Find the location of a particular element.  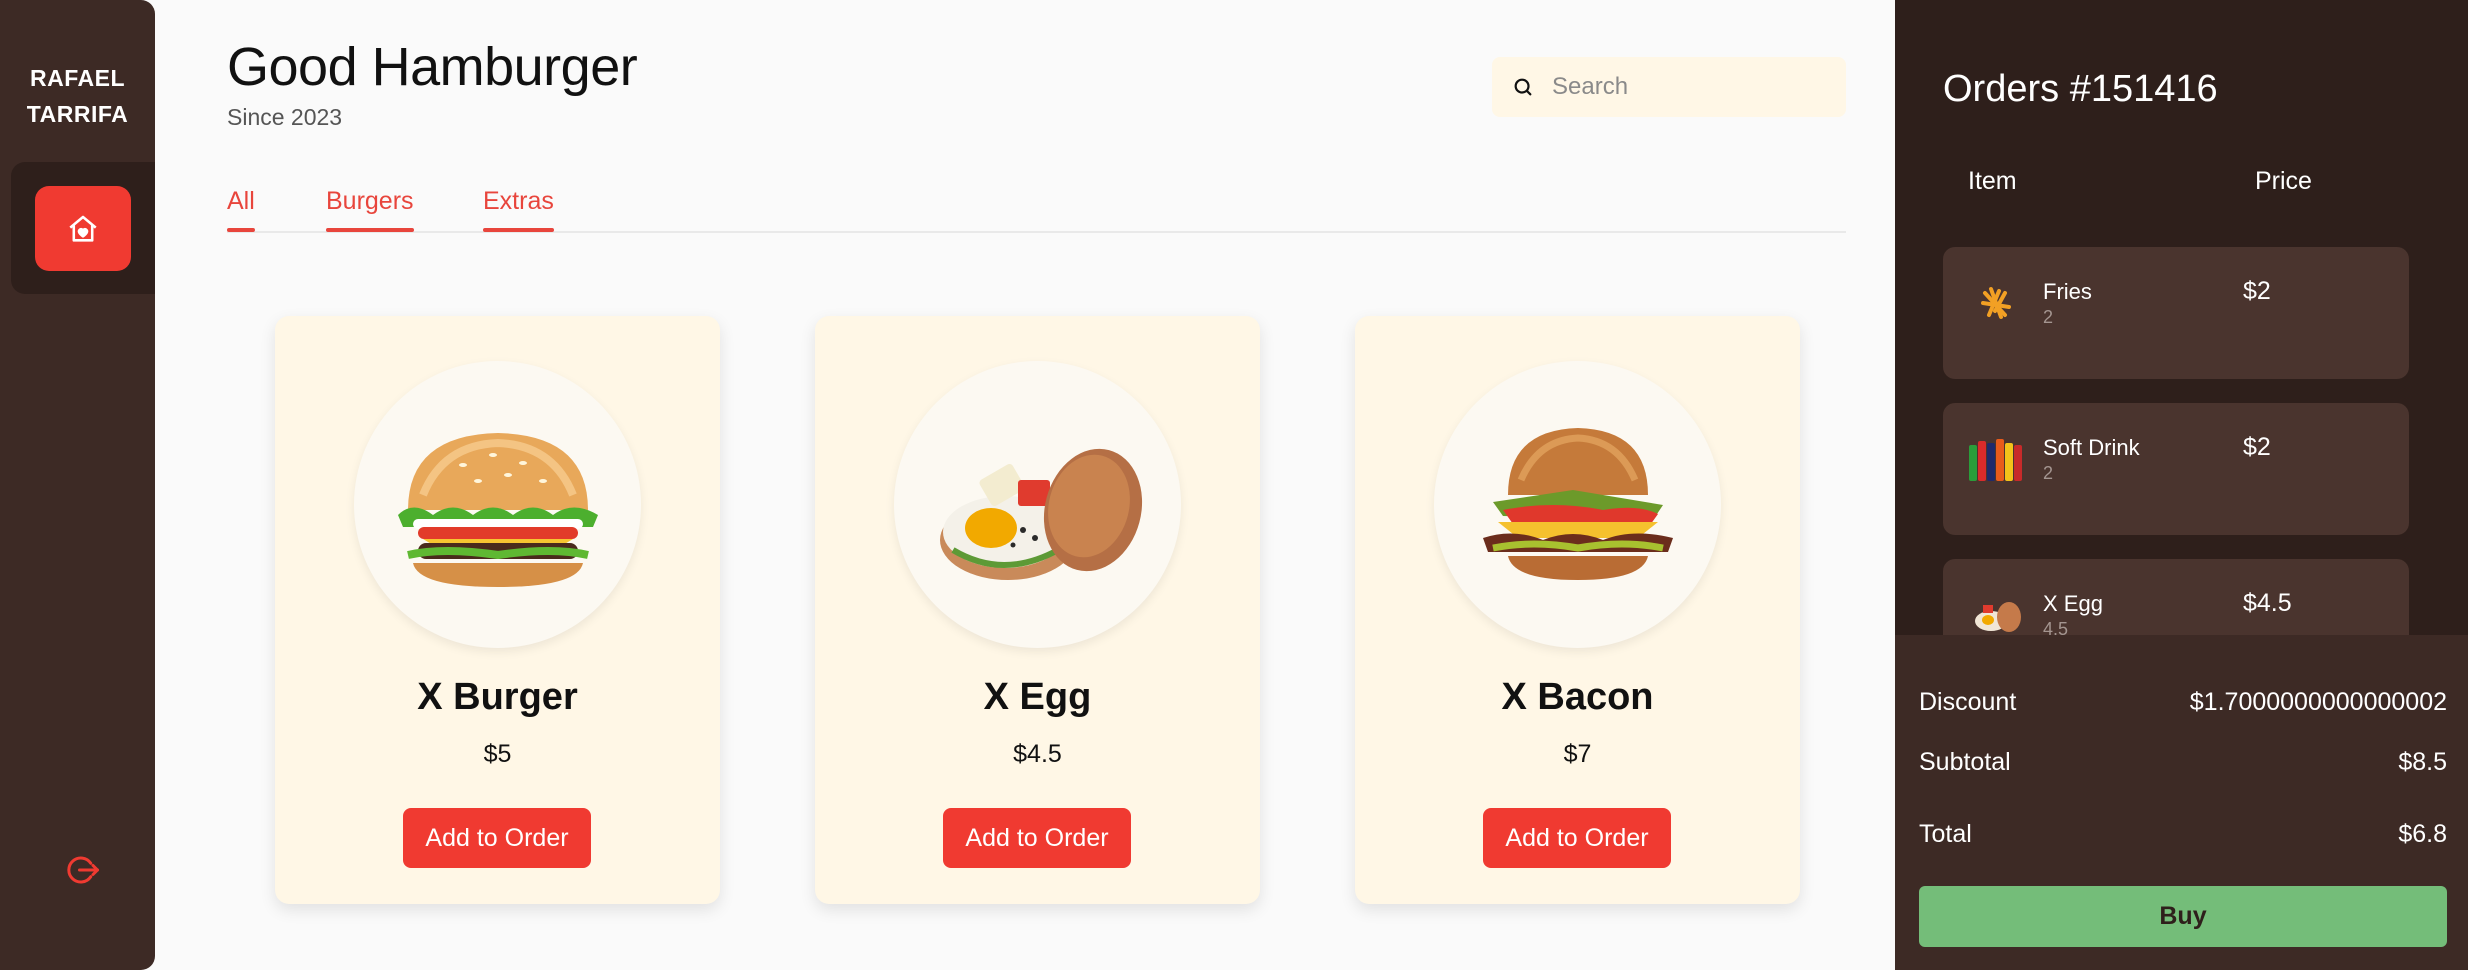

brand-line-2: TARRIFA is located at coordinates (77, 114).